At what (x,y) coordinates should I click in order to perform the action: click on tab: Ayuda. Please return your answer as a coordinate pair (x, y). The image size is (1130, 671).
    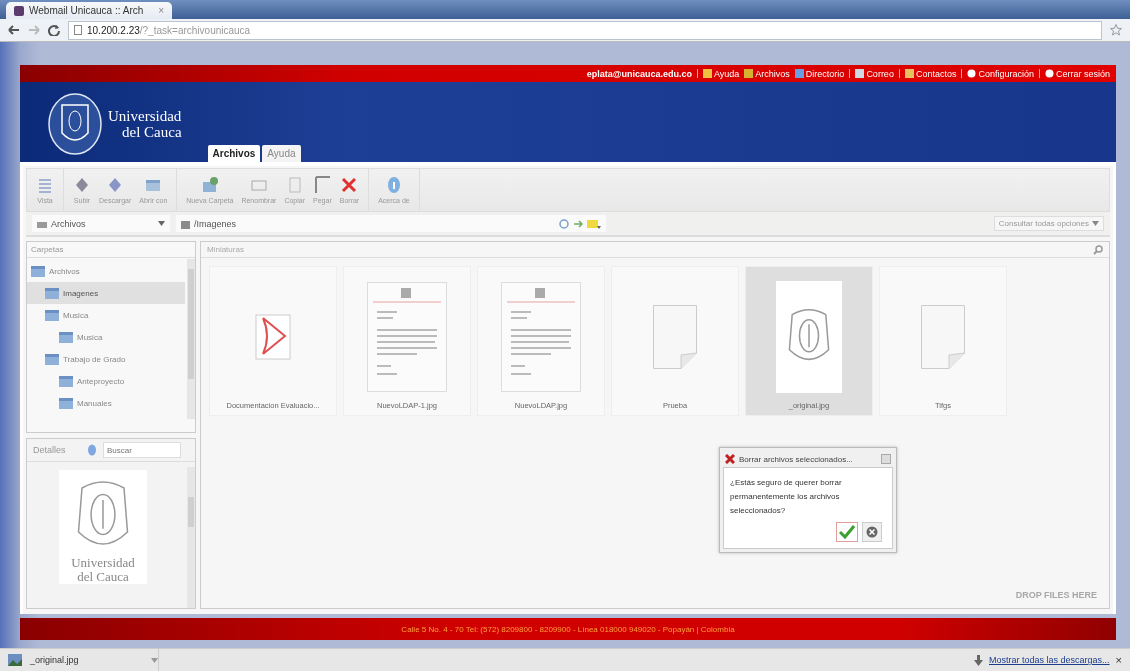
    Looking at the image, I should click on (281, 153).